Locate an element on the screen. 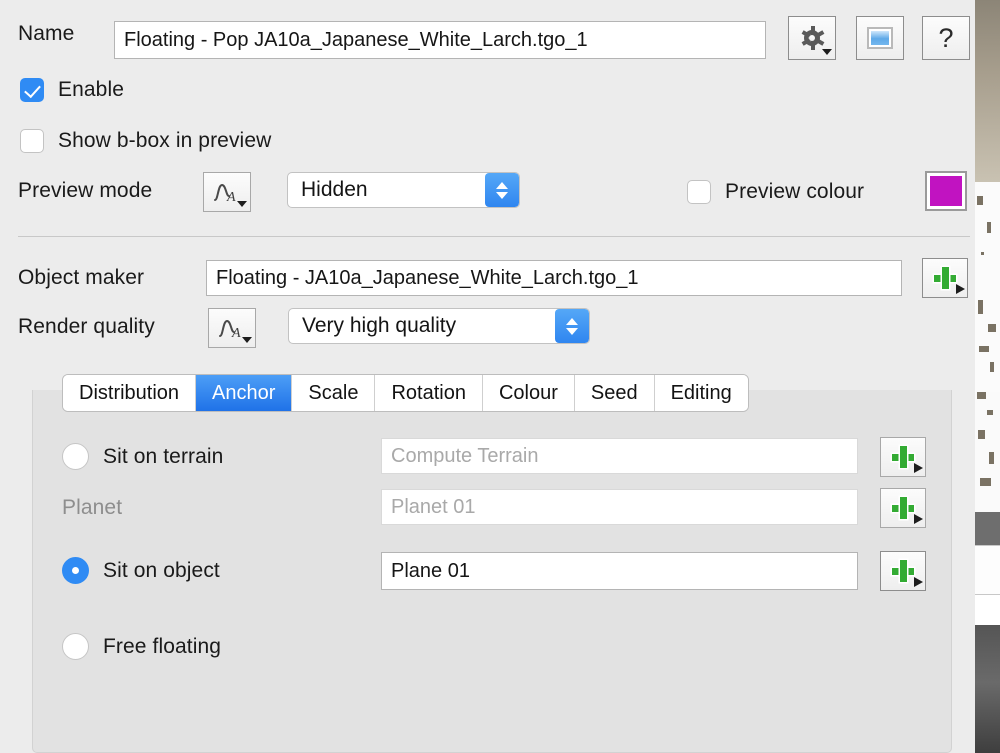  name-row: Name is located at coordinates (46, 34).